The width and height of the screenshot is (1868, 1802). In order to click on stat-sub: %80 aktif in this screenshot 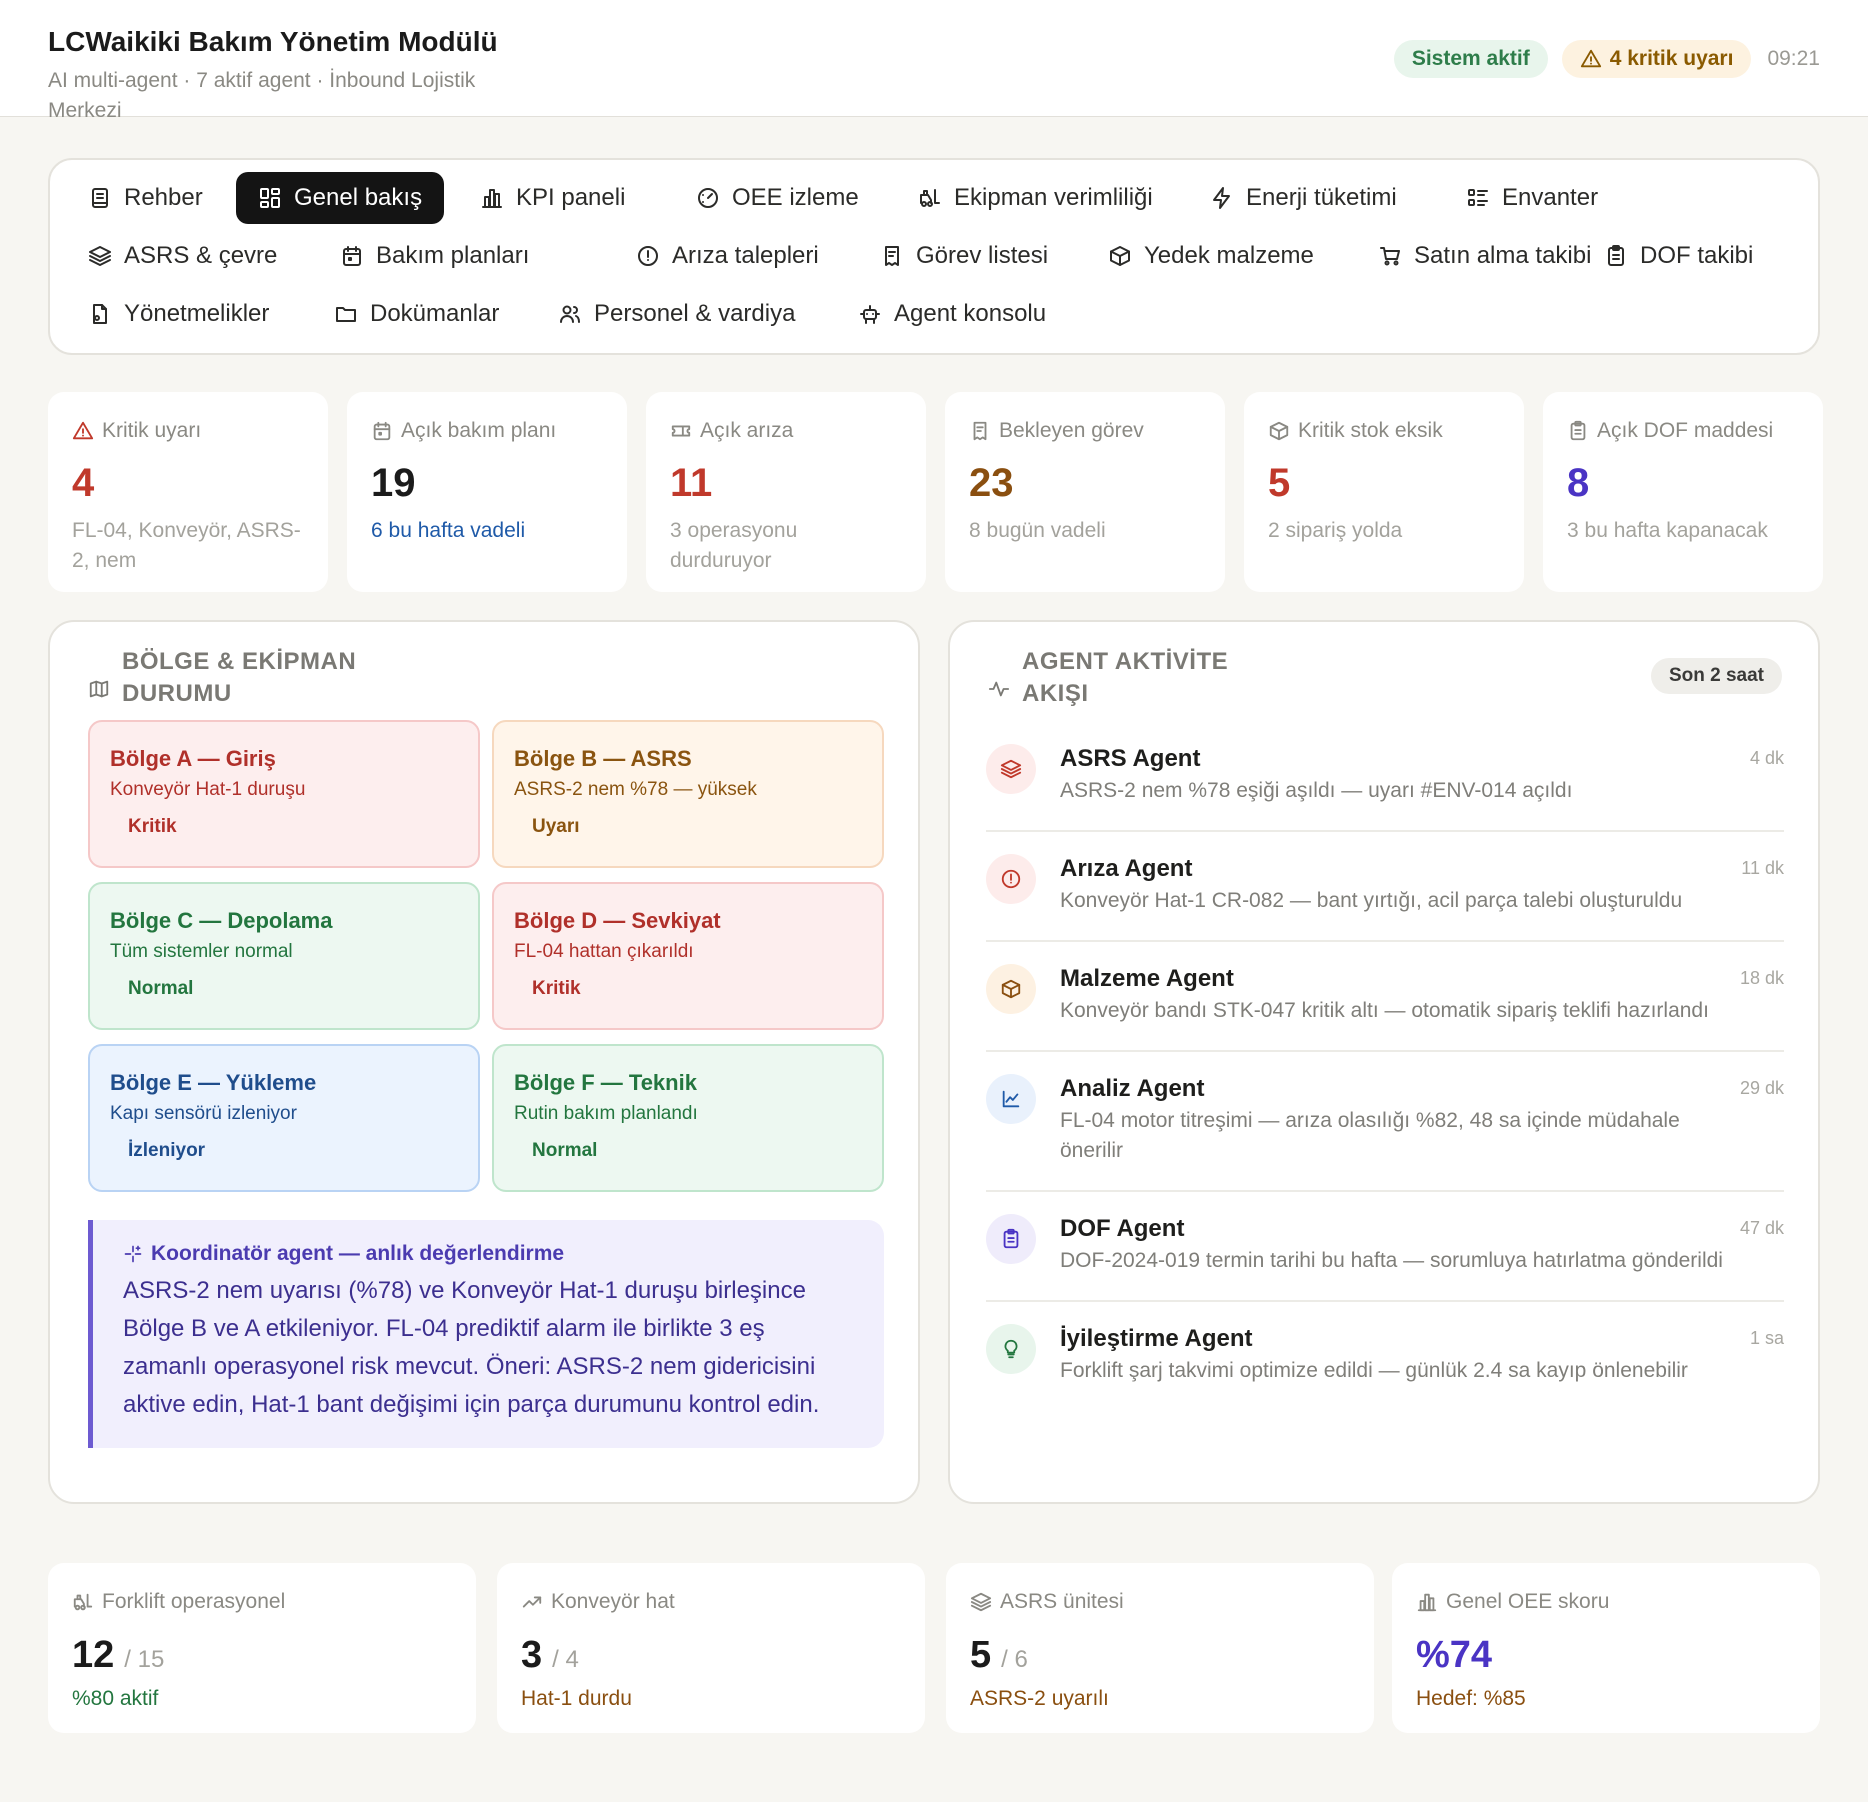, I will do `click(115, 1698)`.